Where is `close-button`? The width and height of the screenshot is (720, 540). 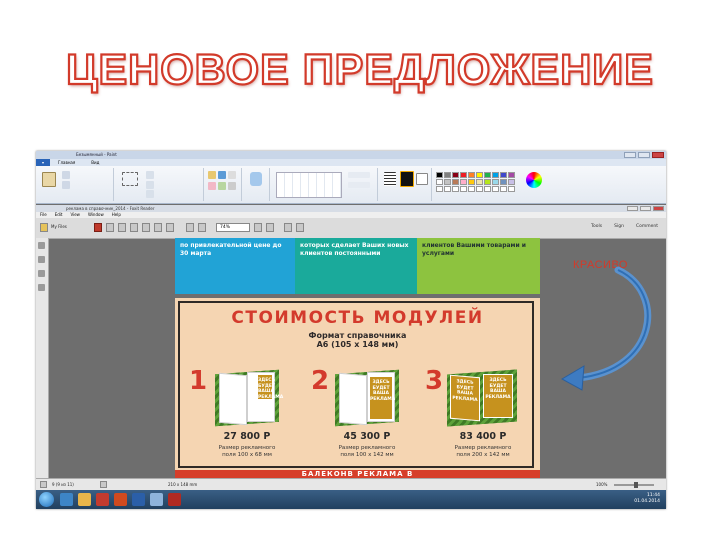
close-button is located at coordinates (658, 155).